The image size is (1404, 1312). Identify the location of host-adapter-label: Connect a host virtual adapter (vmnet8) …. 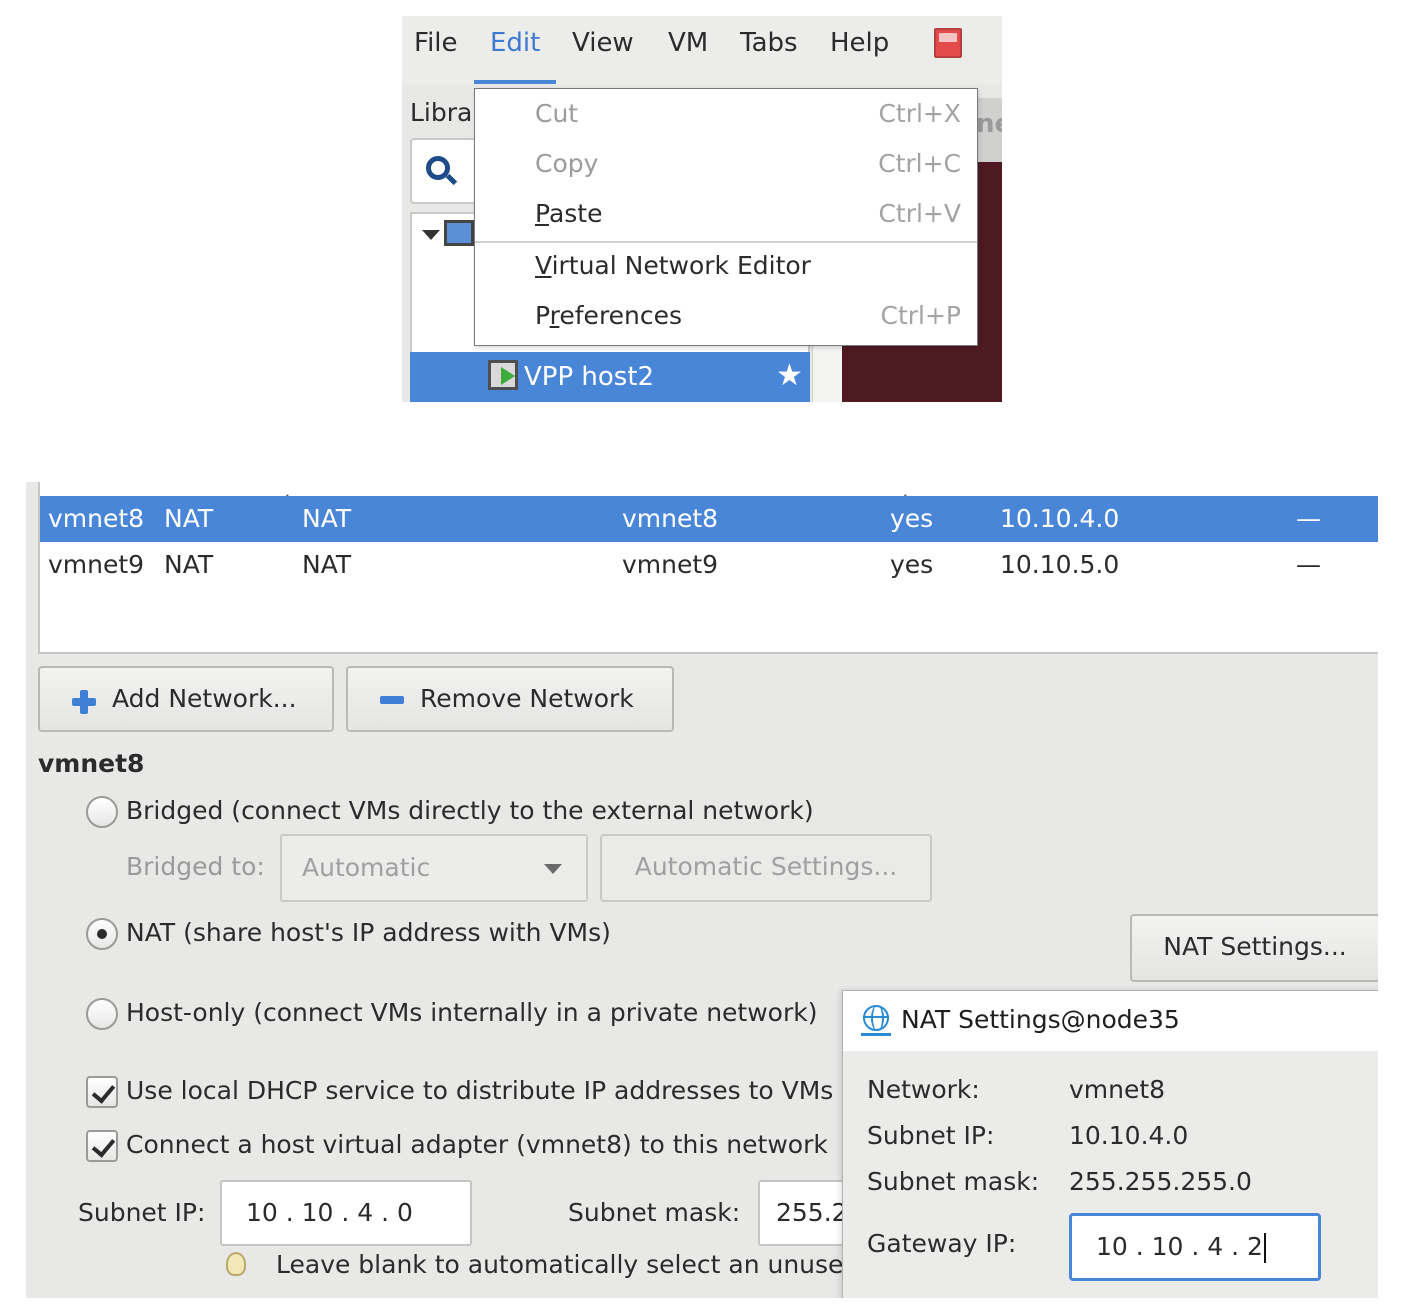
(477, 1144).